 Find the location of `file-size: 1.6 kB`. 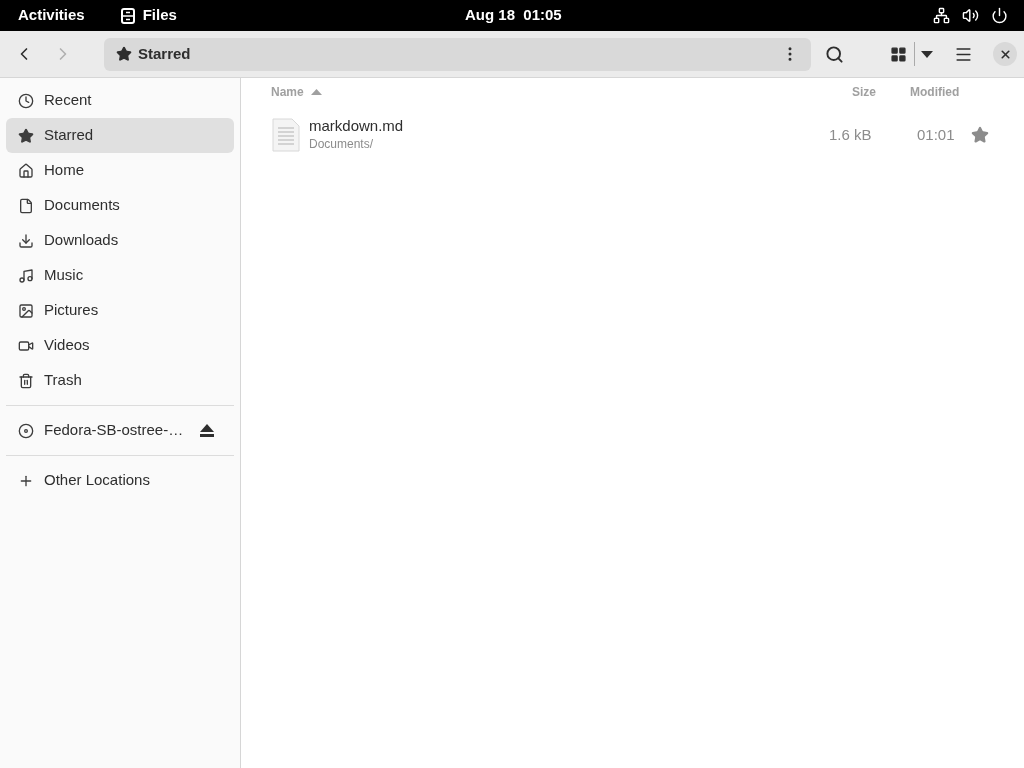

file-size: 1.6 kB is located at coordinates (851, 134).